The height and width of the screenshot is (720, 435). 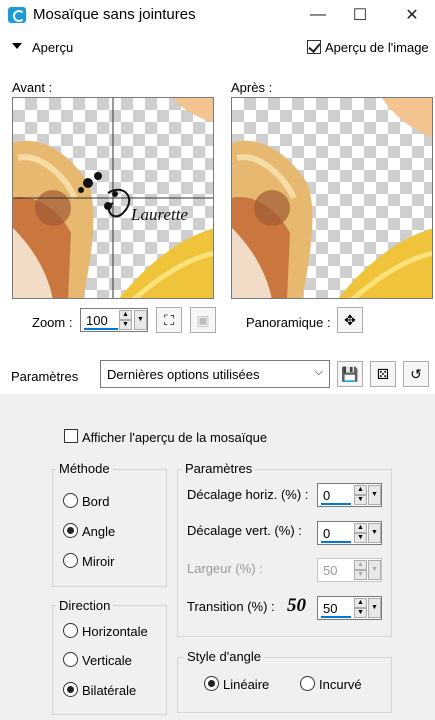 I want to click on presets-dropdown: Dernières options utilisées ⌵, so click(x=215, y=374).